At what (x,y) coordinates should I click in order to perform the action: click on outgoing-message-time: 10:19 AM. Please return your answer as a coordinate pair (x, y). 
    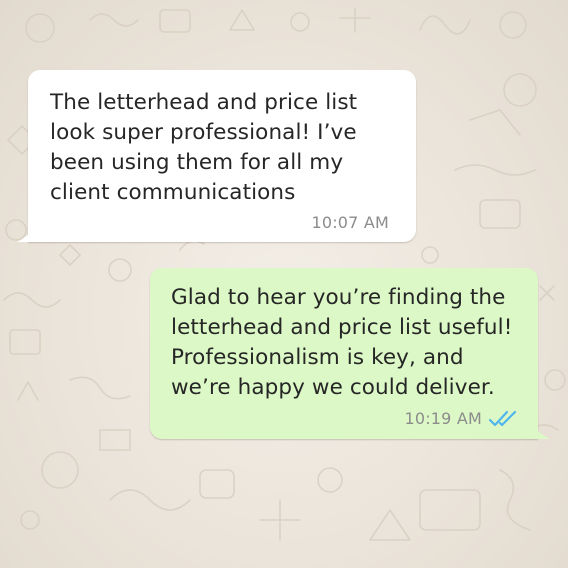
    Looking at the image, I should click on (443, 418).